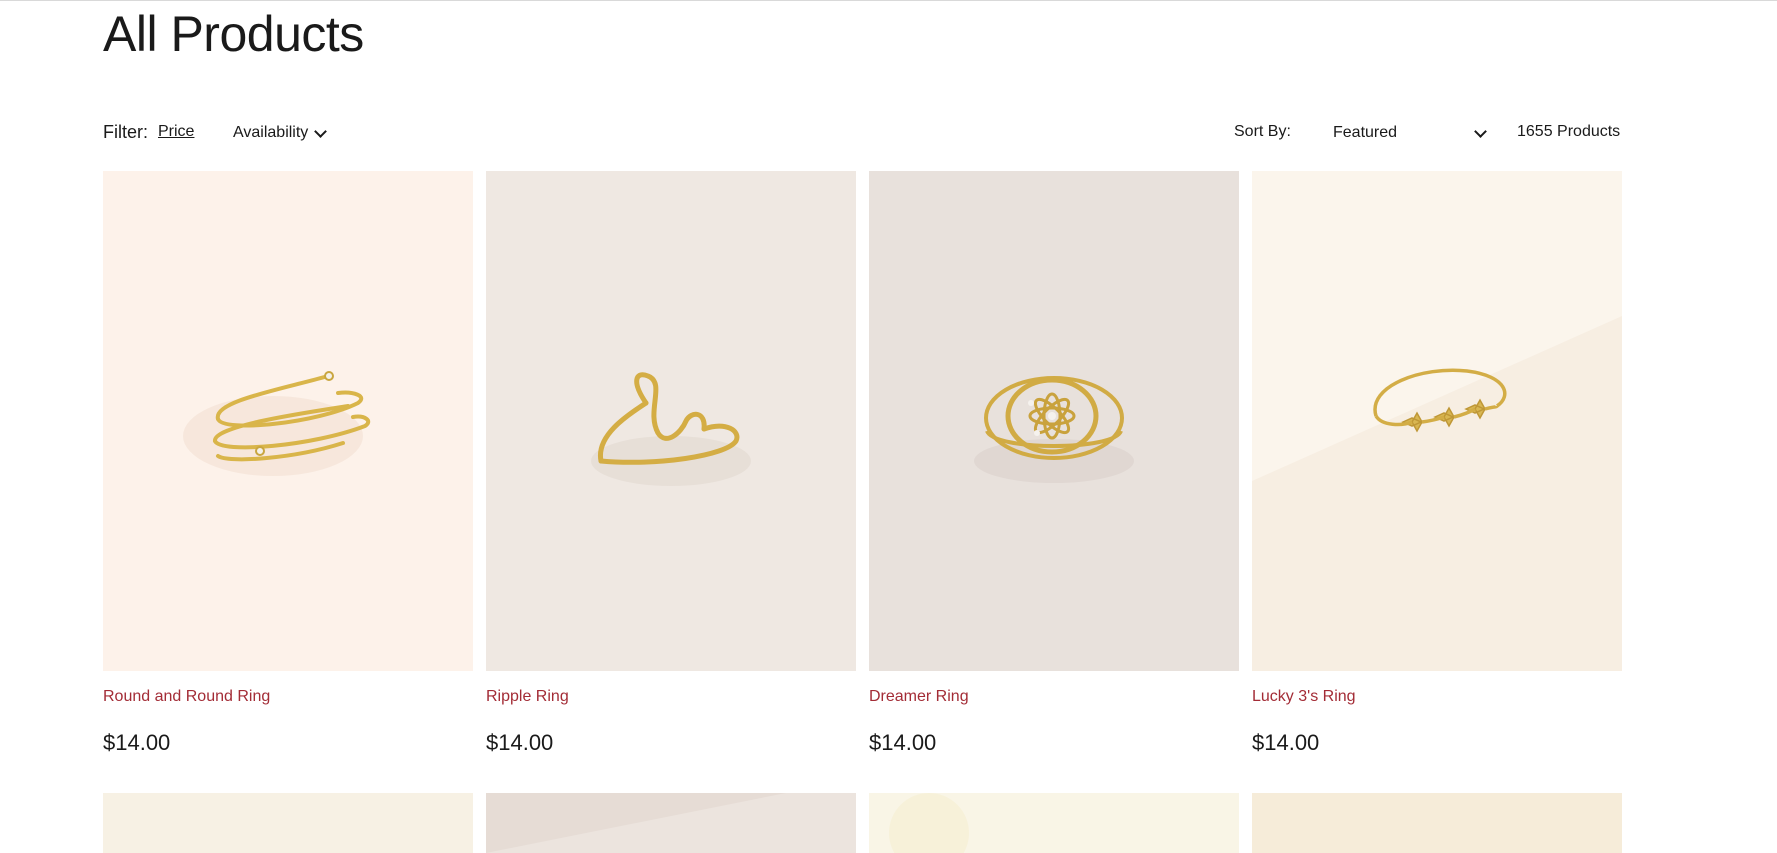 The height and width of the screenshot is (853, 1777). Describe the element at coordinates (176, 132) in the screenshot. I see `filter-price-link: Price` at that location.